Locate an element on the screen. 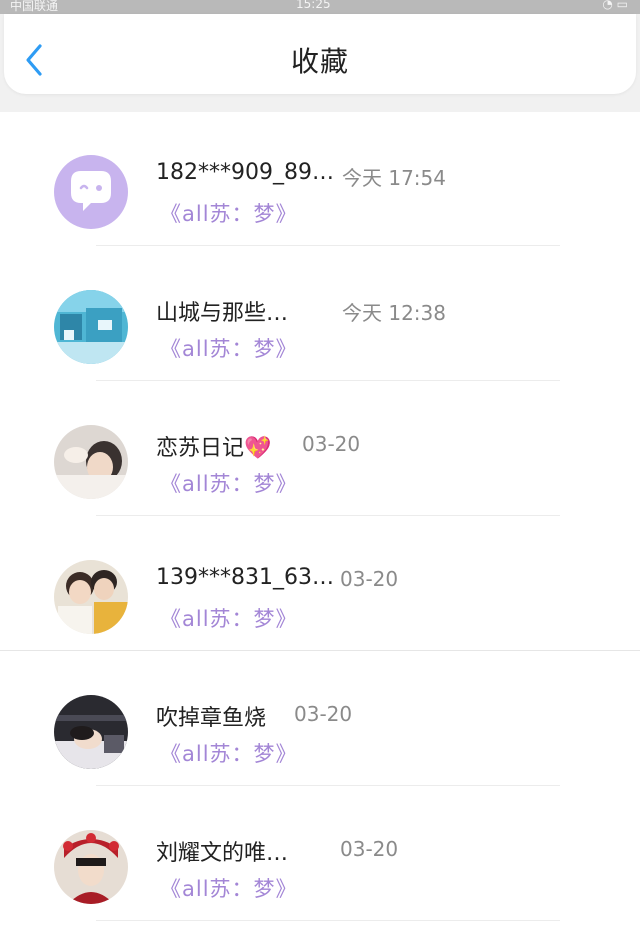 The height and width of the screenshot is (930, 640). list-item: 恋苏日记💖 03-20 《all苏：梦》 is located at coordinates (320, 449).